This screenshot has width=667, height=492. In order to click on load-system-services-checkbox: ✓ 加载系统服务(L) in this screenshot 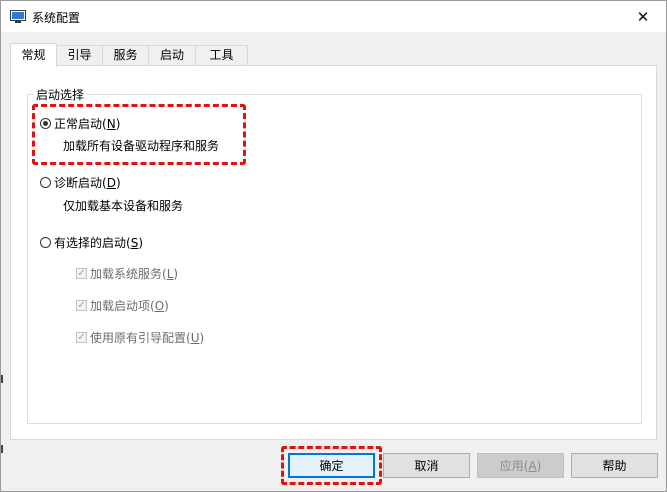, I will do `click(127, 273)`.